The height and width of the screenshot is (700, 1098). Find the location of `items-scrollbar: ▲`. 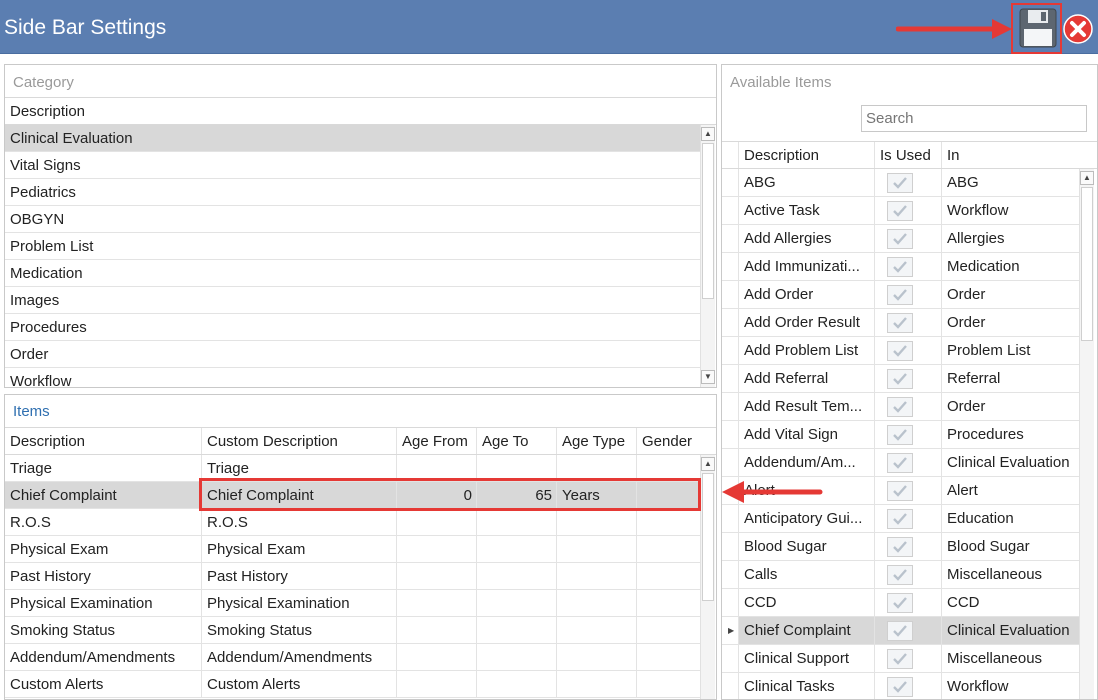

items-scrollbar: ▲ is located at coordinates (707, 577).